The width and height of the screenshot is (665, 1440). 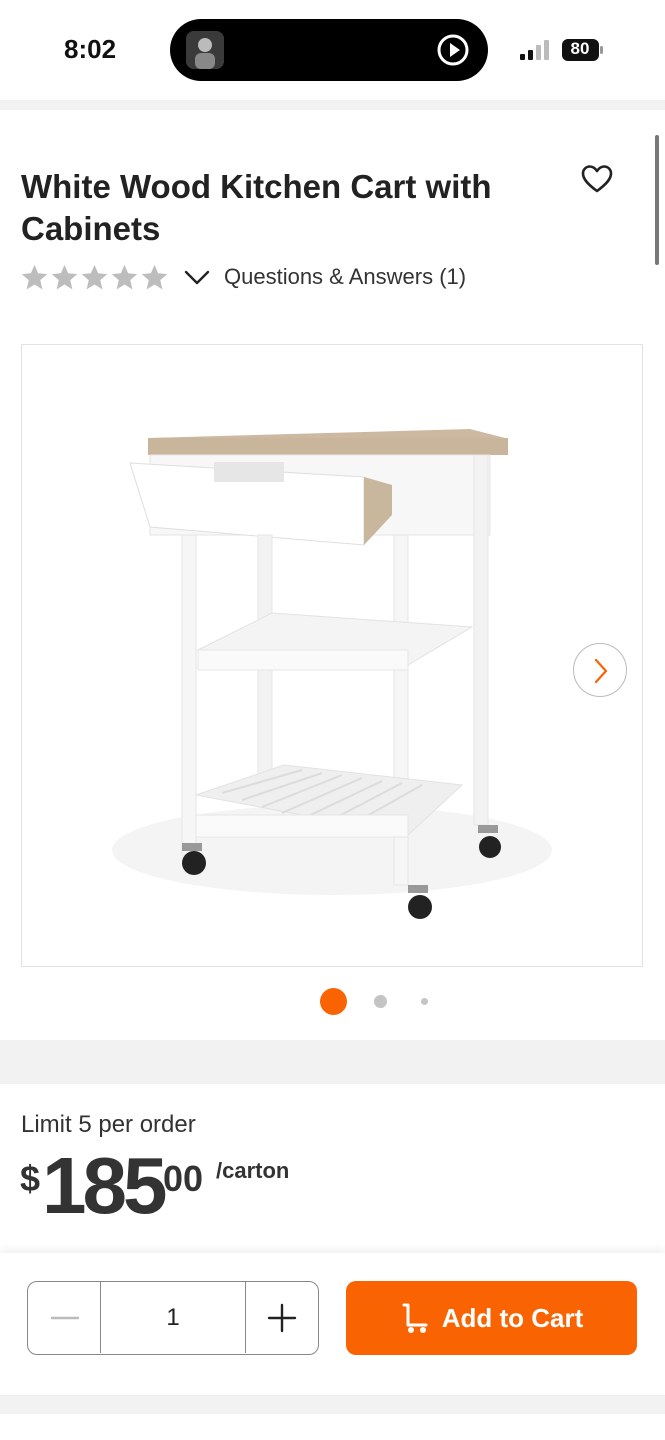 What do you see at coordinates (580, 48) in the screenshot?
I see `battery-level: 80` at bounding box center [580, 48].